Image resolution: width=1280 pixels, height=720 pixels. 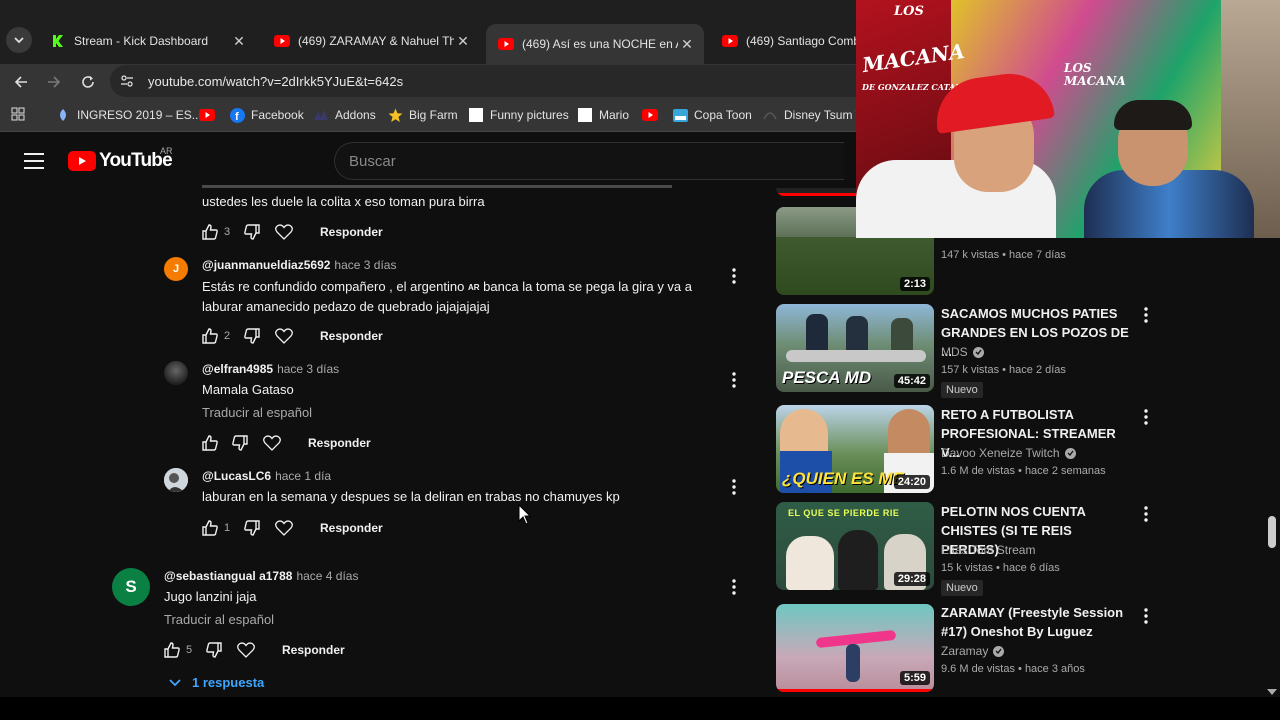 What do you see at coordinates (1032, 612) in the screenshot?
I see `video-title-line: ZARAMAY (Freestyle Session` at bounding box center [1032, 612].